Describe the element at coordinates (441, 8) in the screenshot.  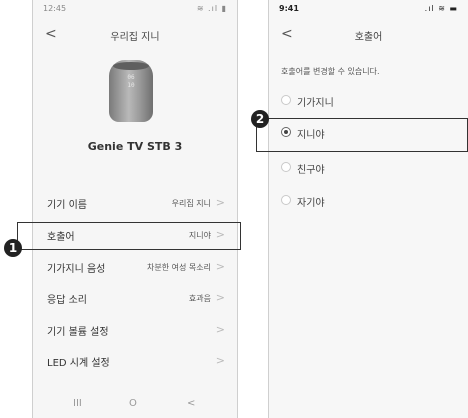
I see `status-icons: .ıl ≋ ▬` at that location.